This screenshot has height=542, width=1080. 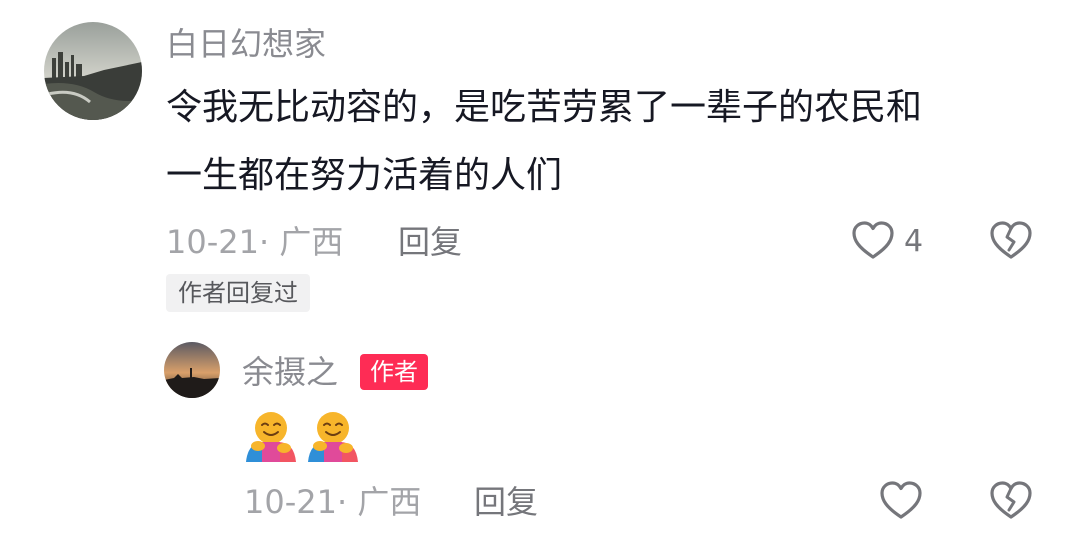 What do you see at coordinates (364, 175) in the screenshot?
I see `comment-text-line-2: 一生都在努力活着的人们` at bounding box center [364, 175].